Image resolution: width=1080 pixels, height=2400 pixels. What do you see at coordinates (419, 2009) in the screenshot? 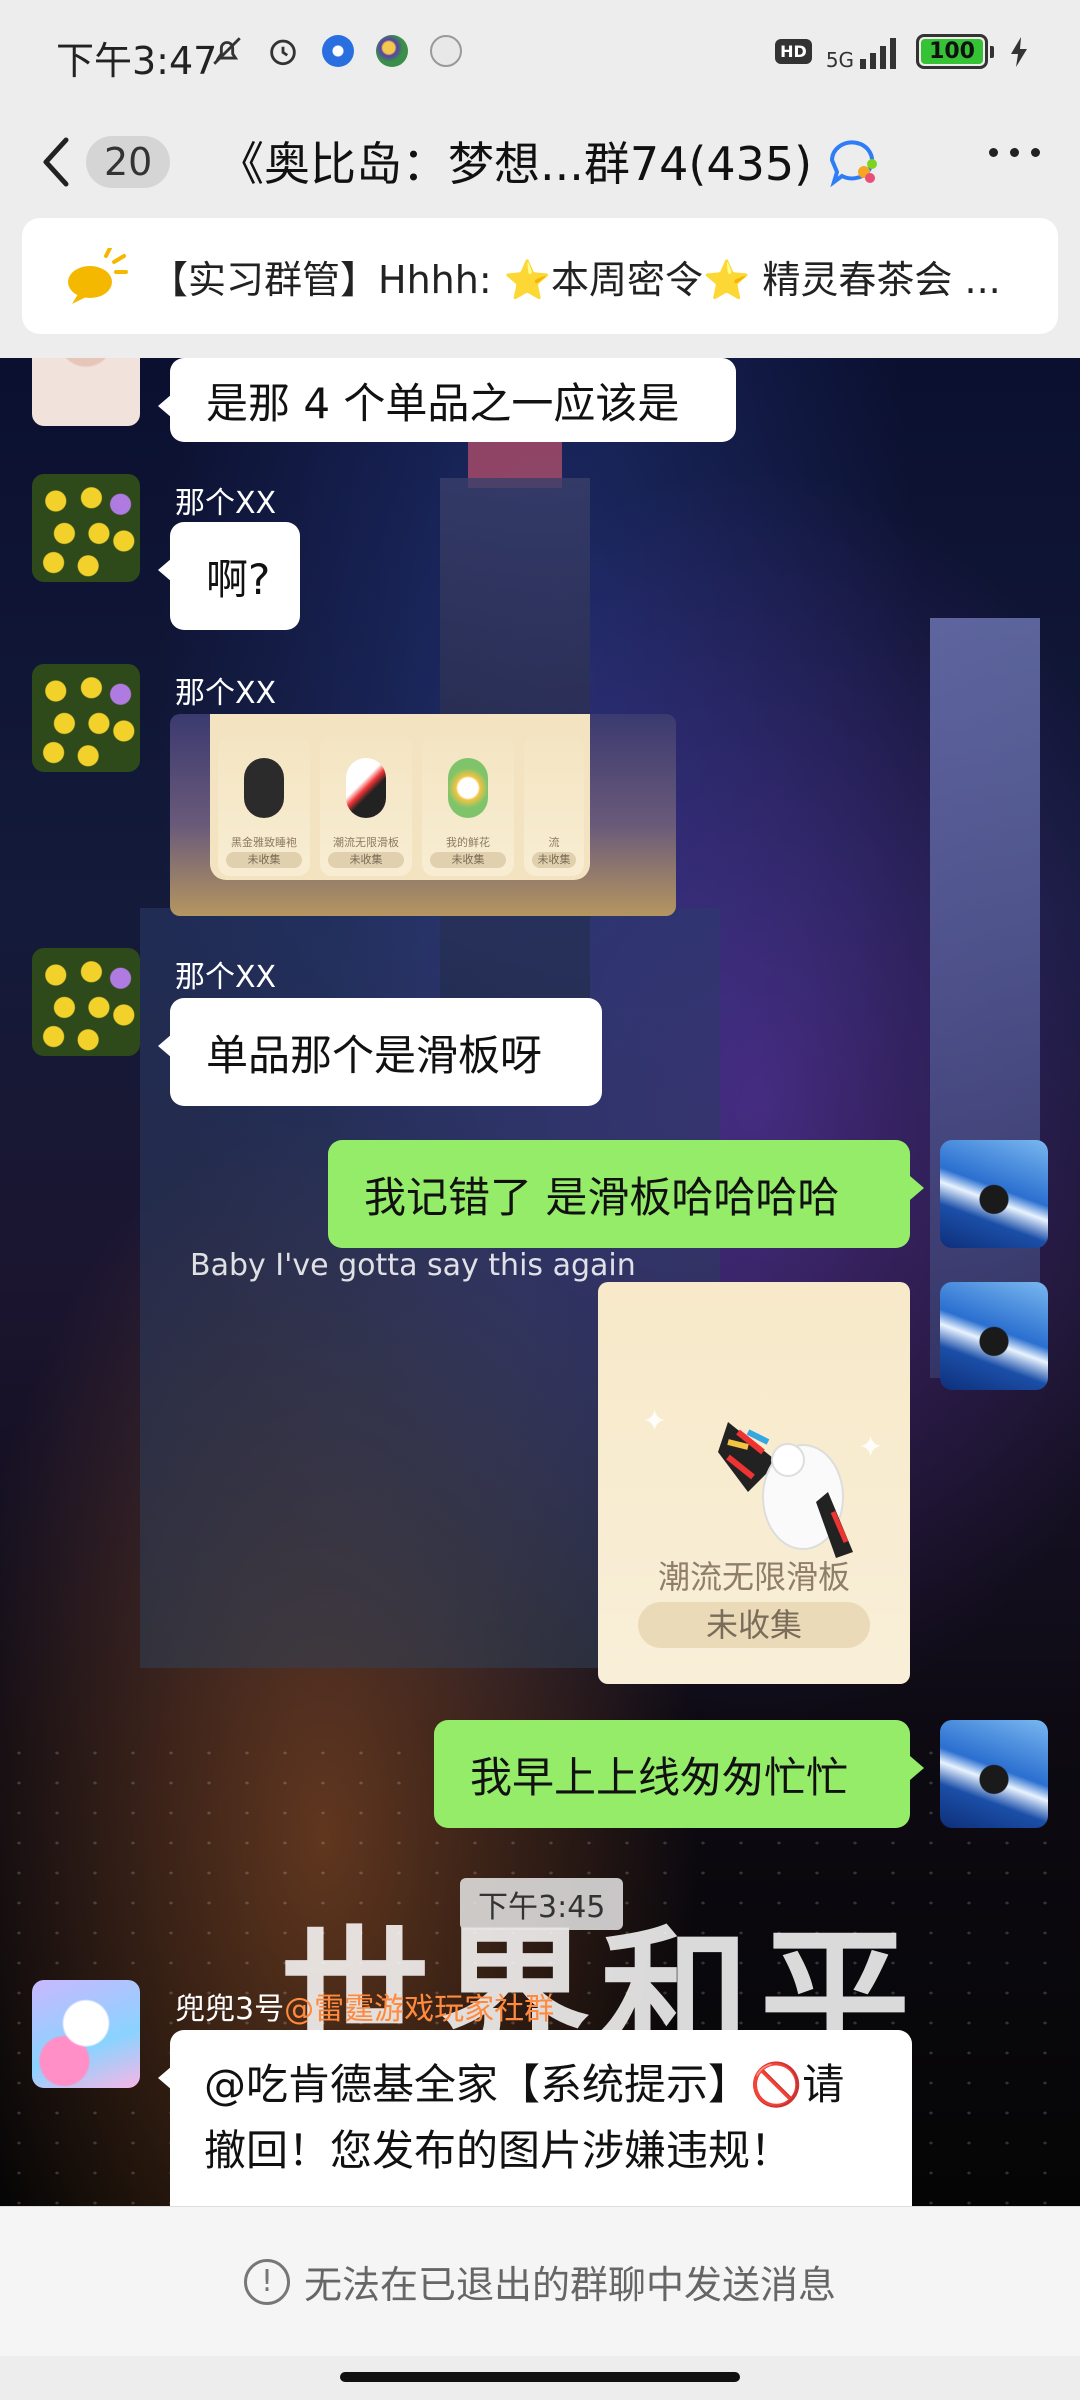
I see `sender-group-tag: @雷霆游戏玩家社群` at bounding box center [419, 2009].